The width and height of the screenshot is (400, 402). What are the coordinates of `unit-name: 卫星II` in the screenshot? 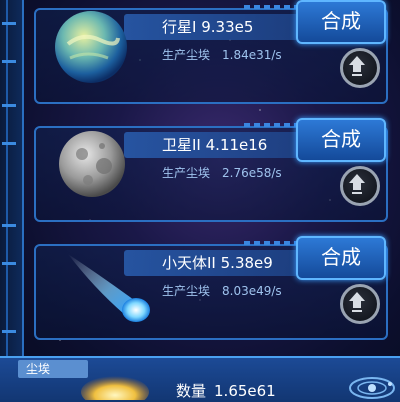 It's located at (181, 145).